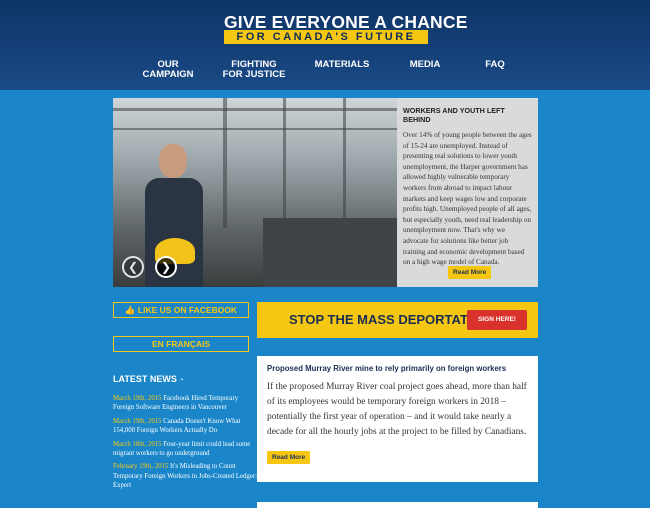 Image resolution: width=650 pixels, height=508 pixels. Describe the element at coordinates (342, 65) in the screenshot. I see `nav-materials: MATERIALS` at that location.